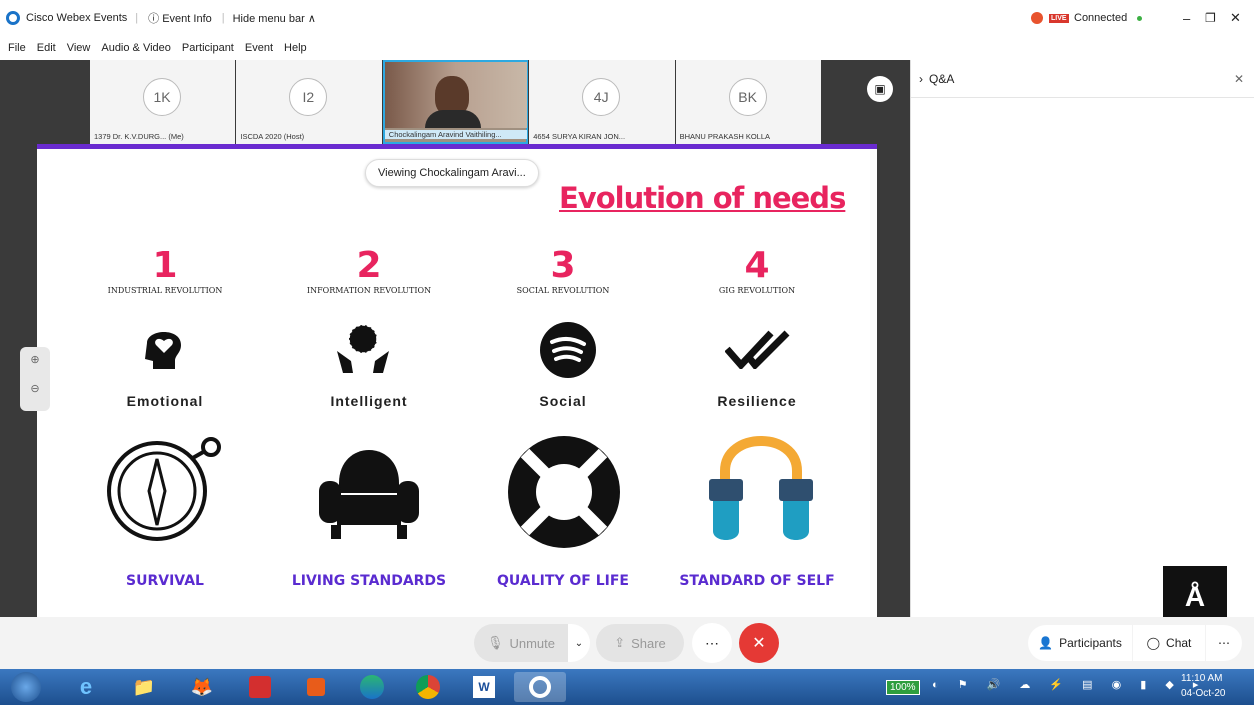 This screenshot has height=705, width=1254. I want to click on audio-options-button: ⌄, so click(579, 643).